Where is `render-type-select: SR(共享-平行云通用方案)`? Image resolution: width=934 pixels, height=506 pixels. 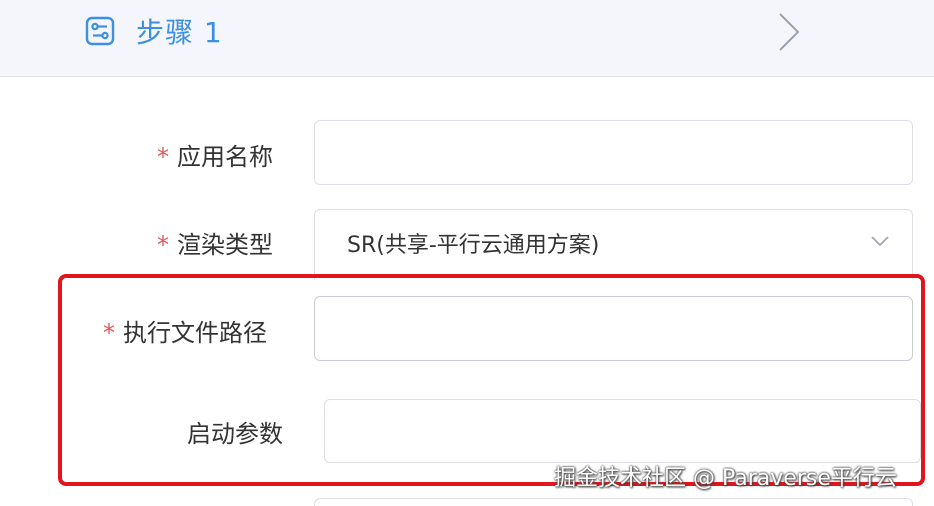 render-type-select: SR(共享-平行云通用方案) is located at coordinates (613, 244).